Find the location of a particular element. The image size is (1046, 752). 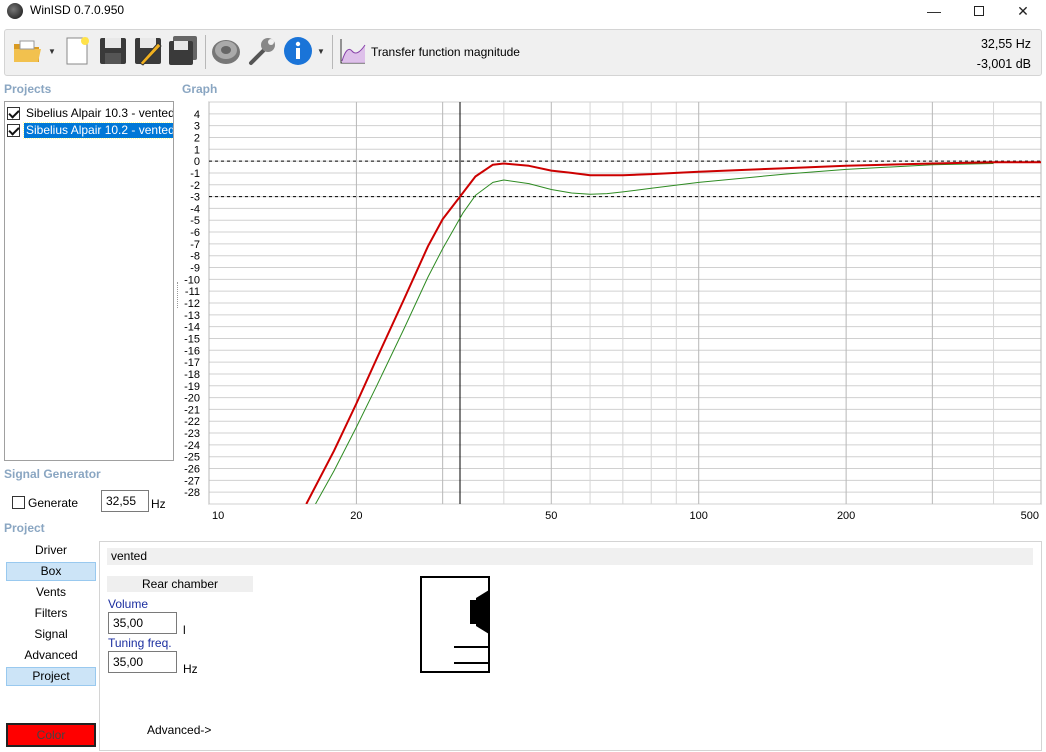

rear-chamber-header: Rear chamber is located at coordinates (180, 584).